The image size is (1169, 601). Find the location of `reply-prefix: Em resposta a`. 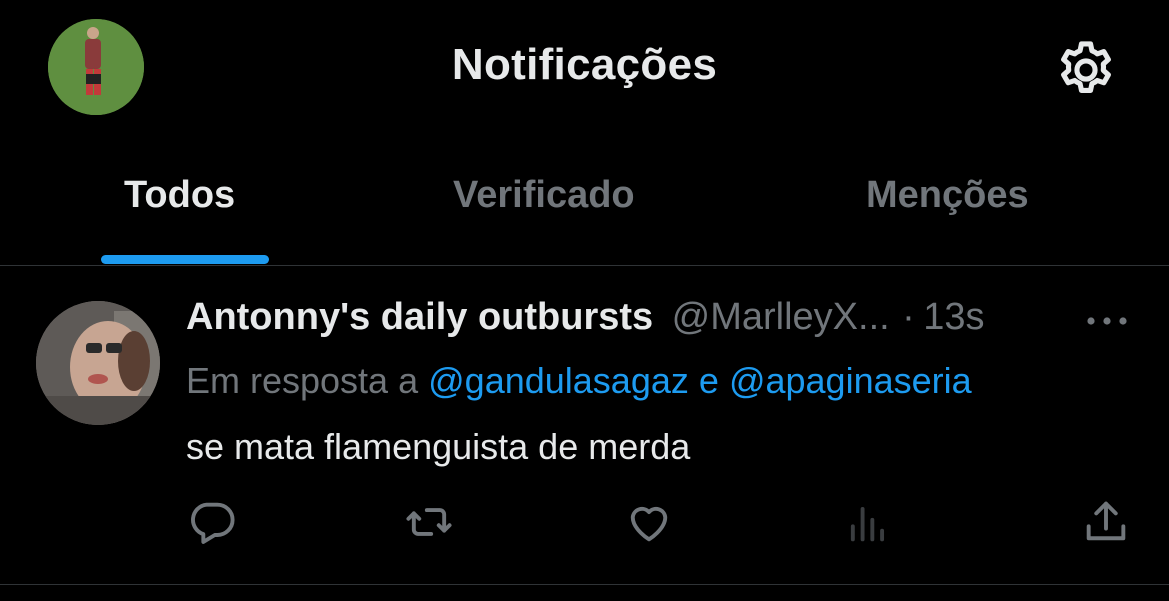

reply-prefix: Em resposta a is located at coordinates (302, 380).